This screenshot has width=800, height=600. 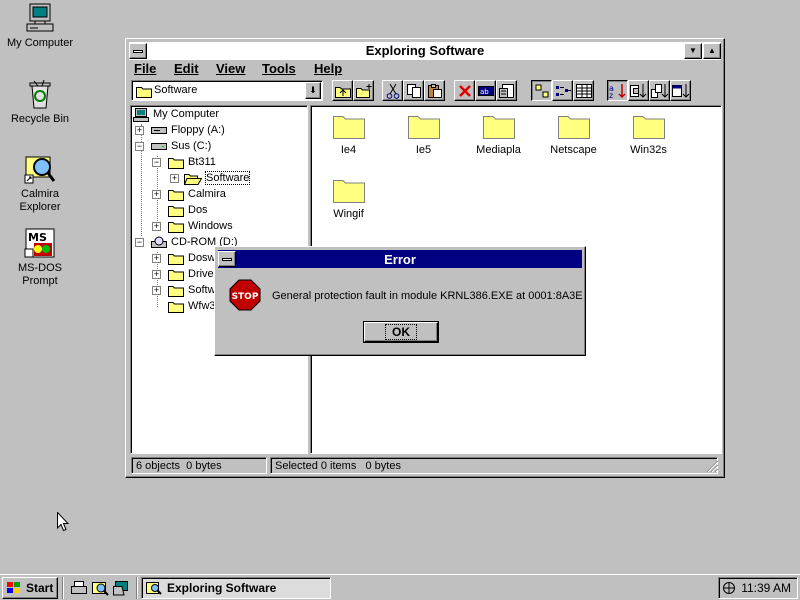 I want to click on delete-x-icon, so click(x=464, y=90).